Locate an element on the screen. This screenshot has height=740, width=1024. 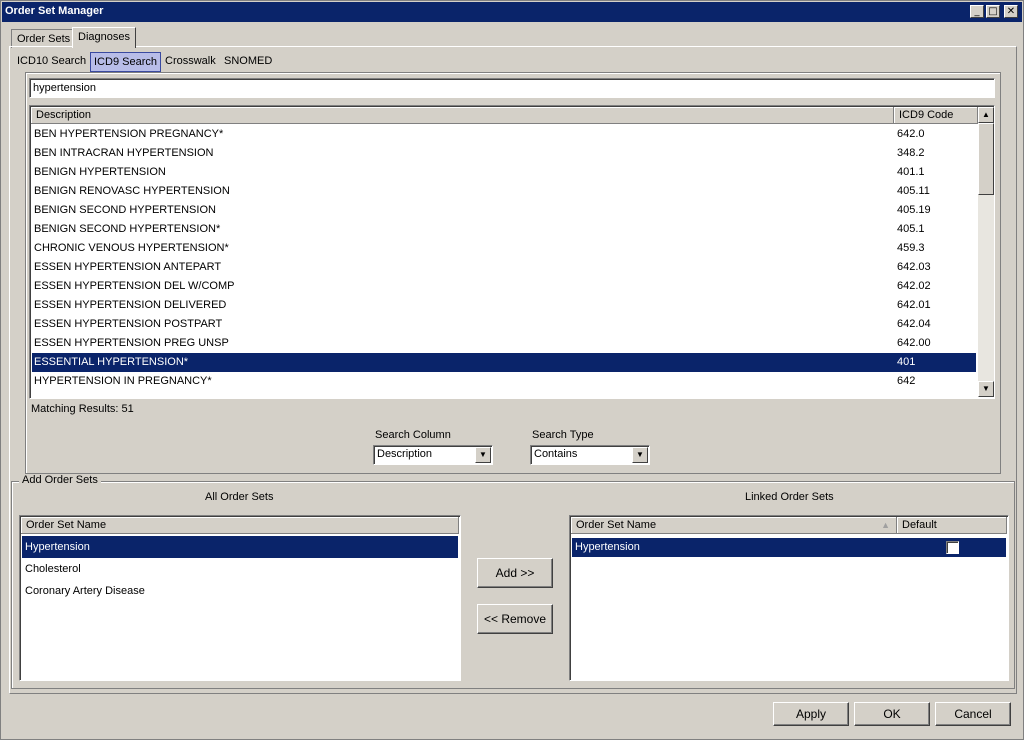
row-icd9-code: 405.19 is located at coordinates (914, 210).